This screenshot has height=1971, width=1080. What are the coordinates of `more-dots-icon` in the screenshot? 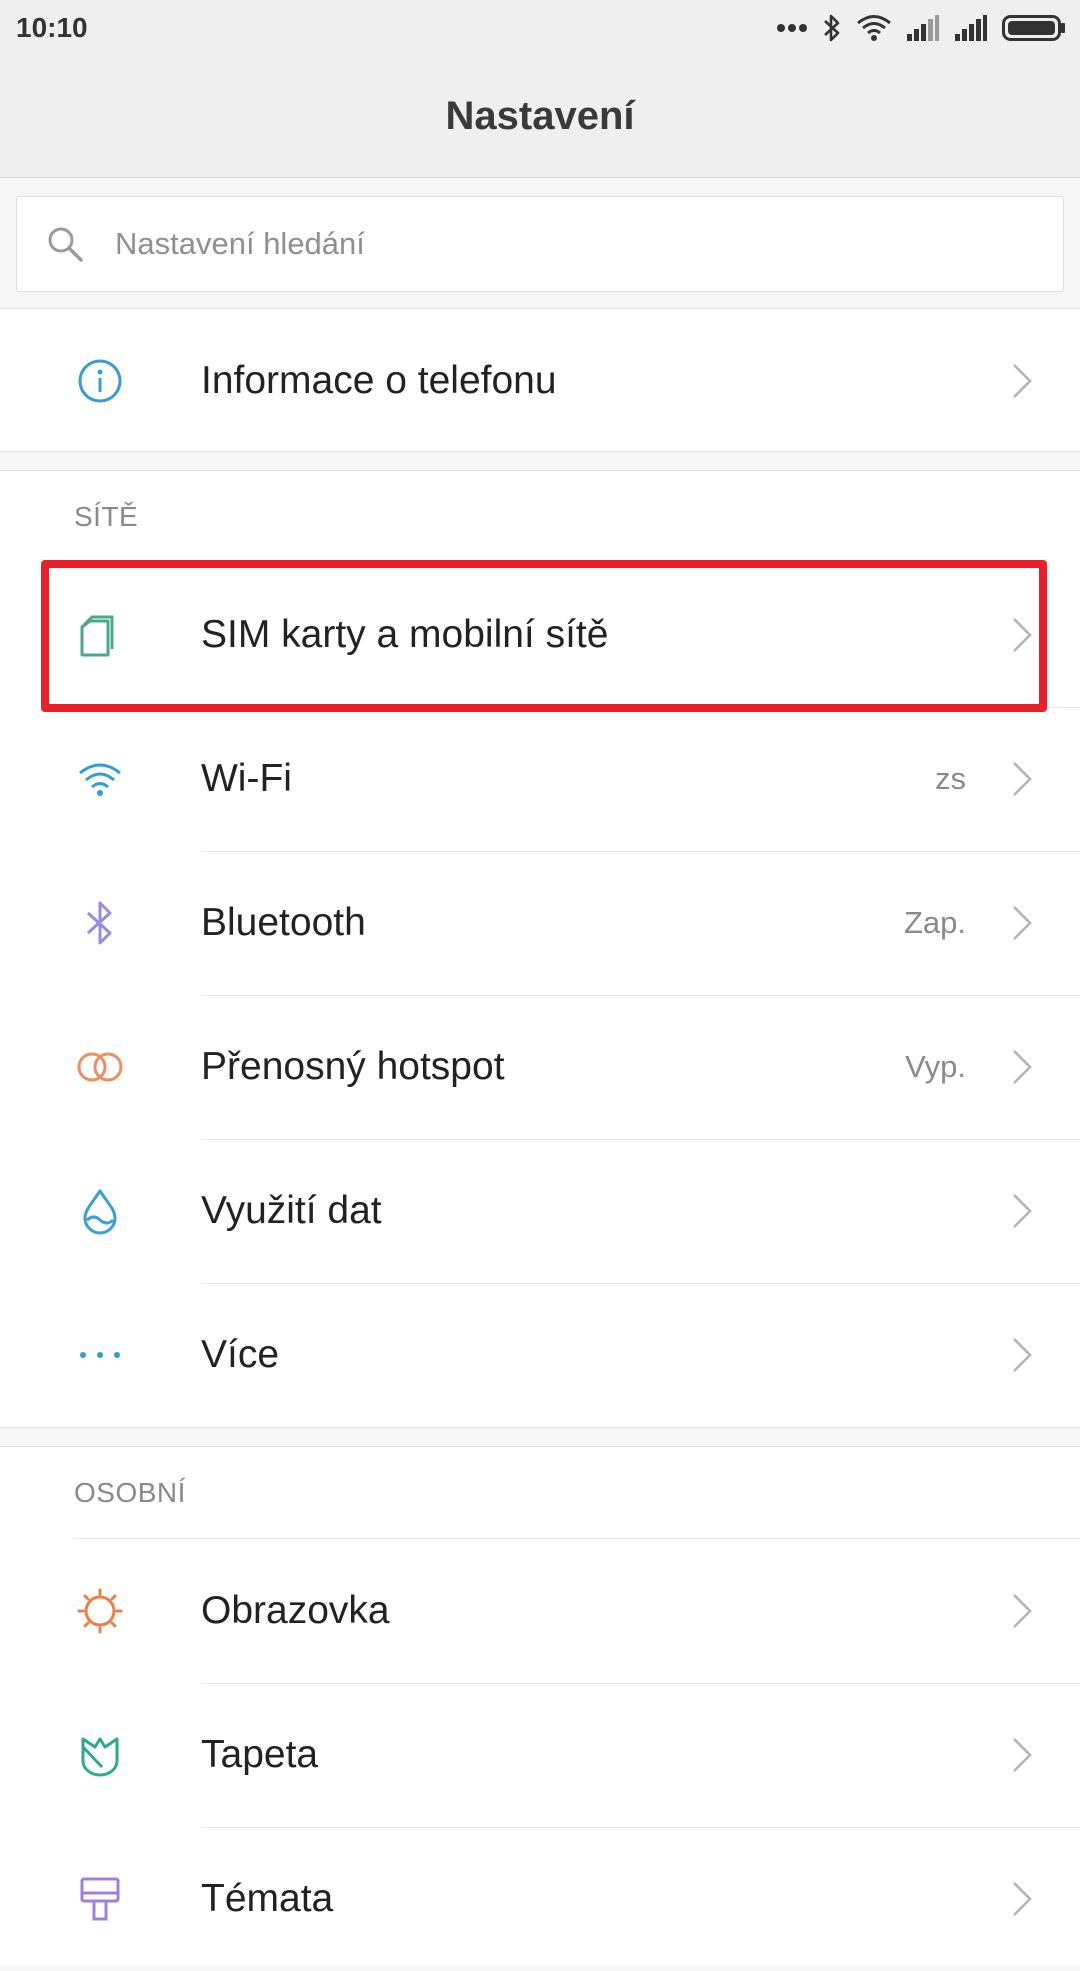 It's located at (792, 28).